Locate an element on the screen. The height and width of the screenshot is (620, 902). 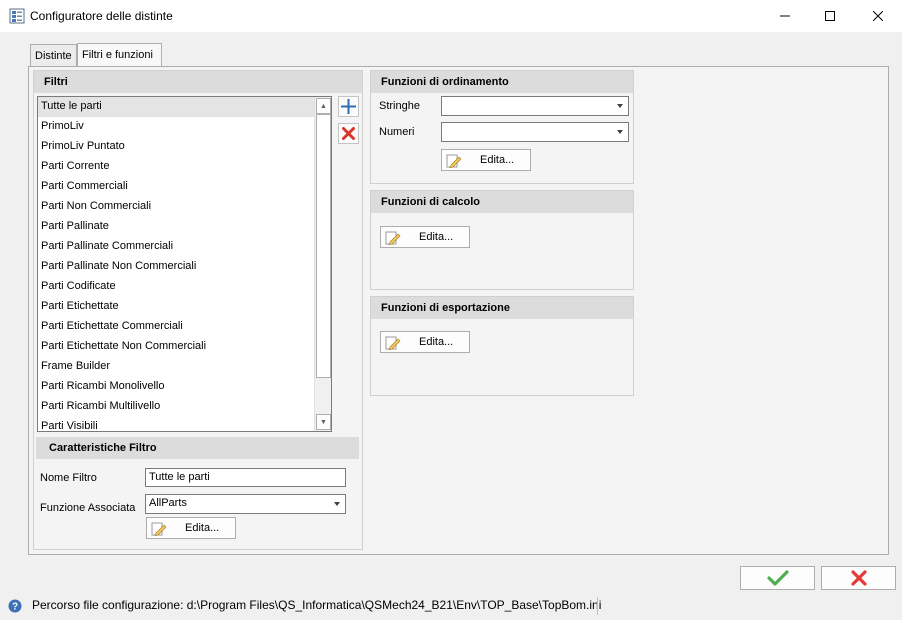
filter-props-header: Caratteristiche Filtro is located at coordinates (197, 448).